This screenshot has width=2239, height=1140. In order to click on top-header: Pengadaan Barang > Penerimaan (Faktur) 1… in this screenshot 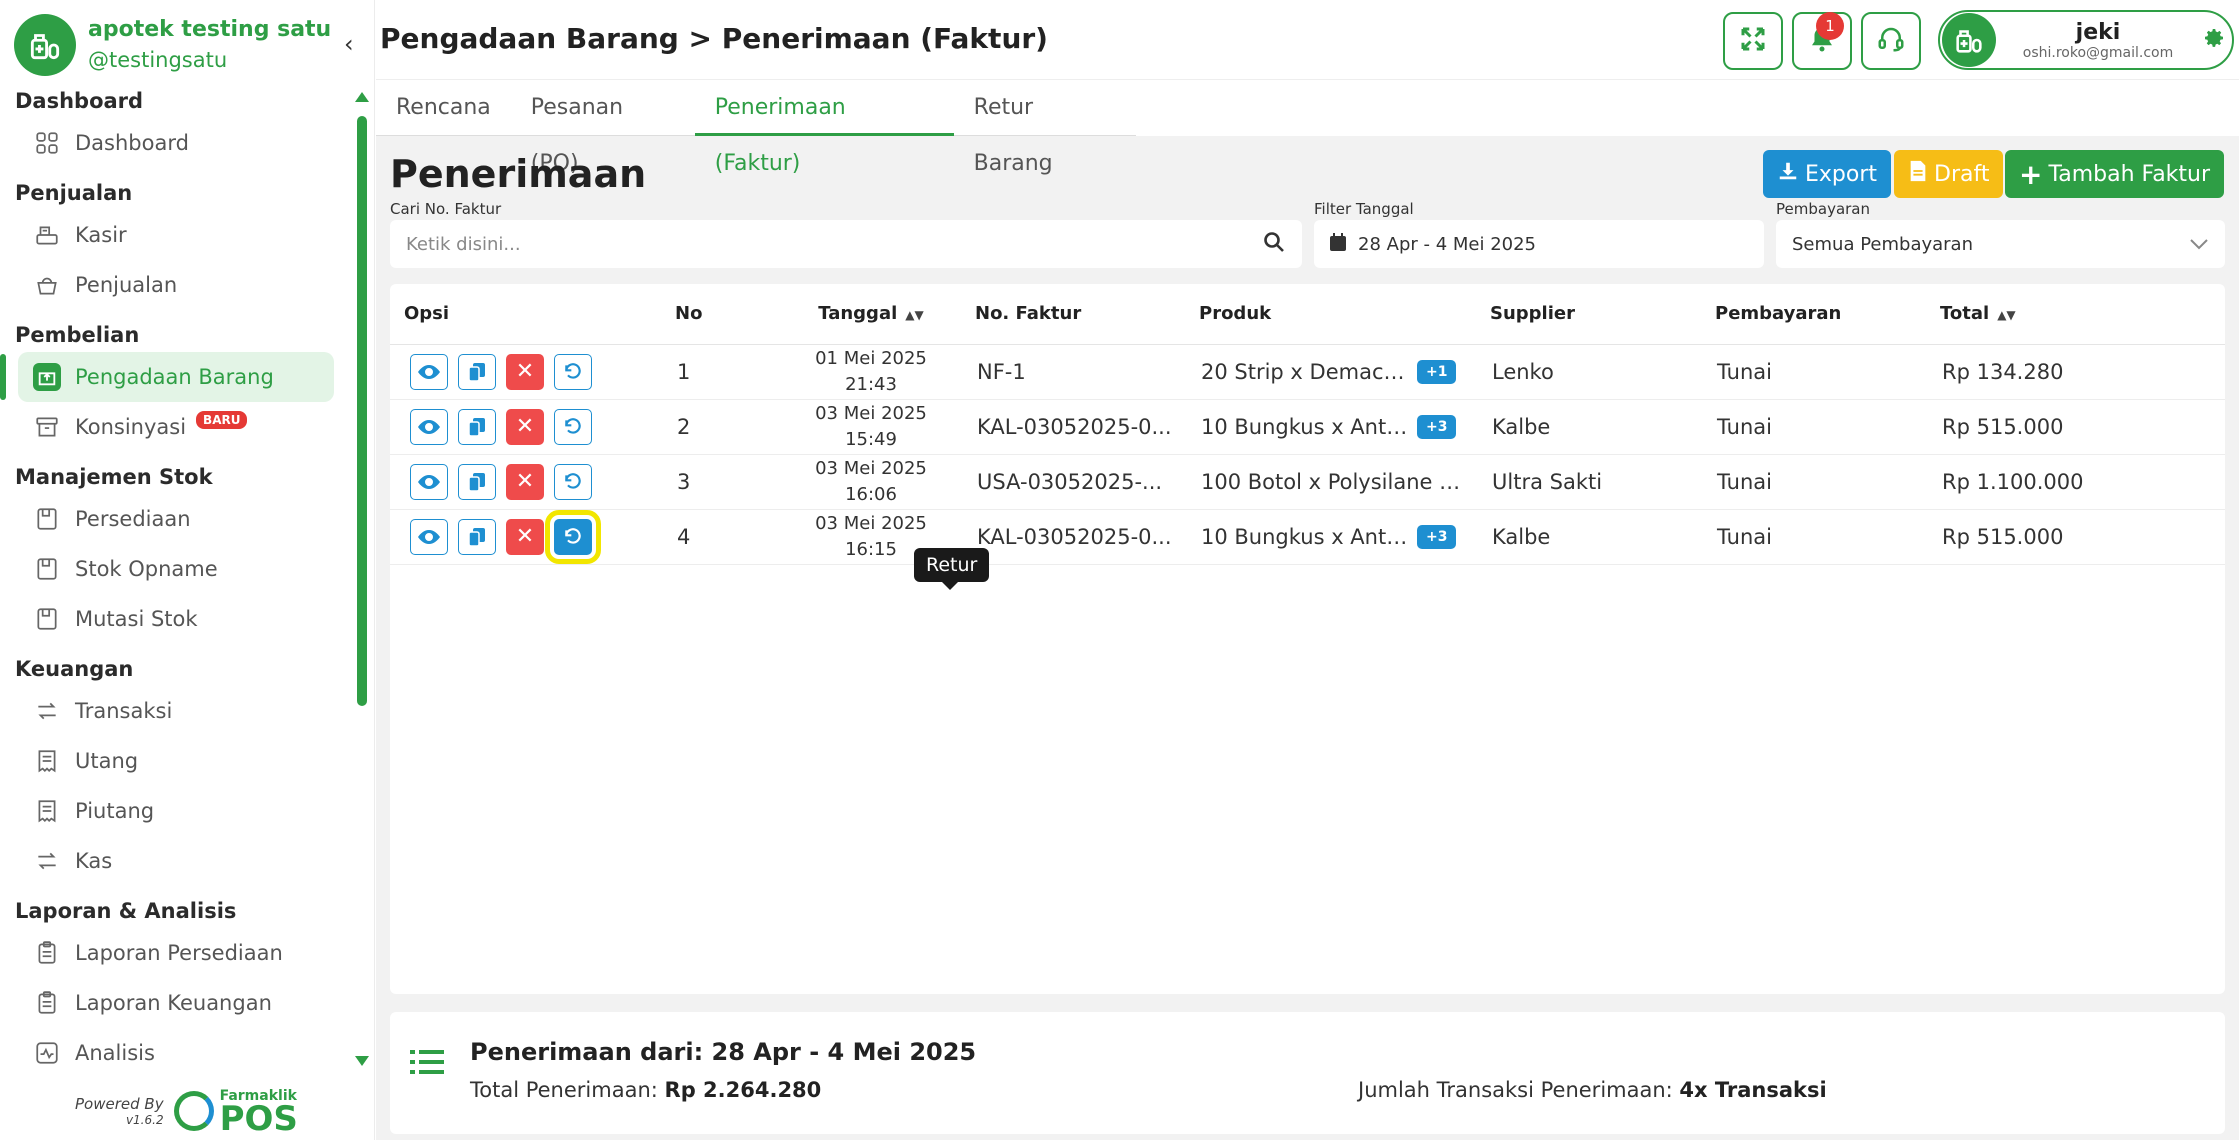, I will do `click(1307, 40)`.